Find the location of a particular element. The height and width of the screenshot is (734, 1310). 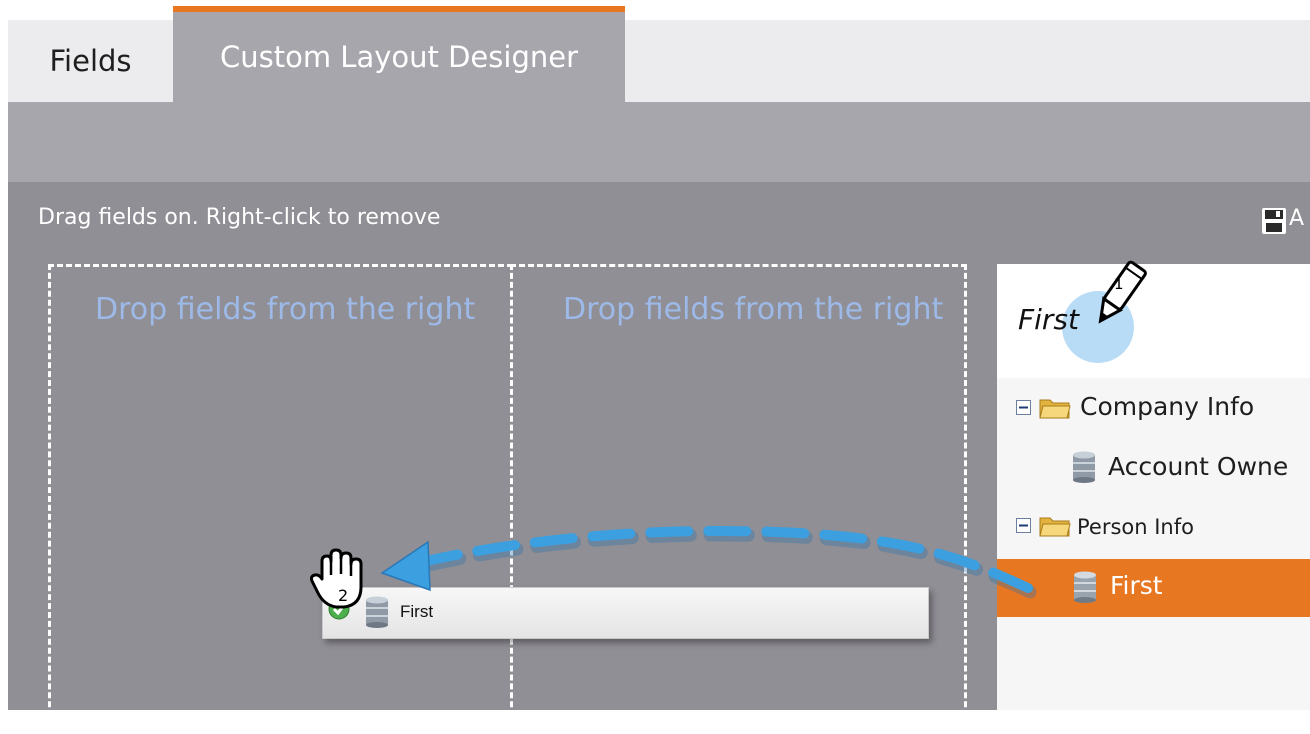

step-1-label: 1 is located at coordinates (1119, 284).